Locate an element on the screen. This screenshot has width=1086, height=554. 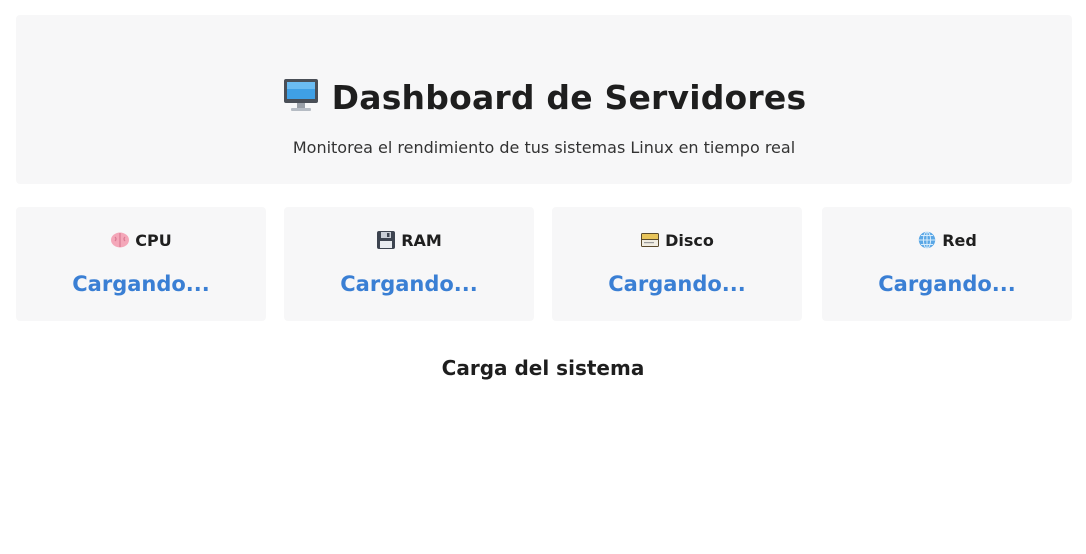
metric-card-header: Red is located at coordinates (947, 241).